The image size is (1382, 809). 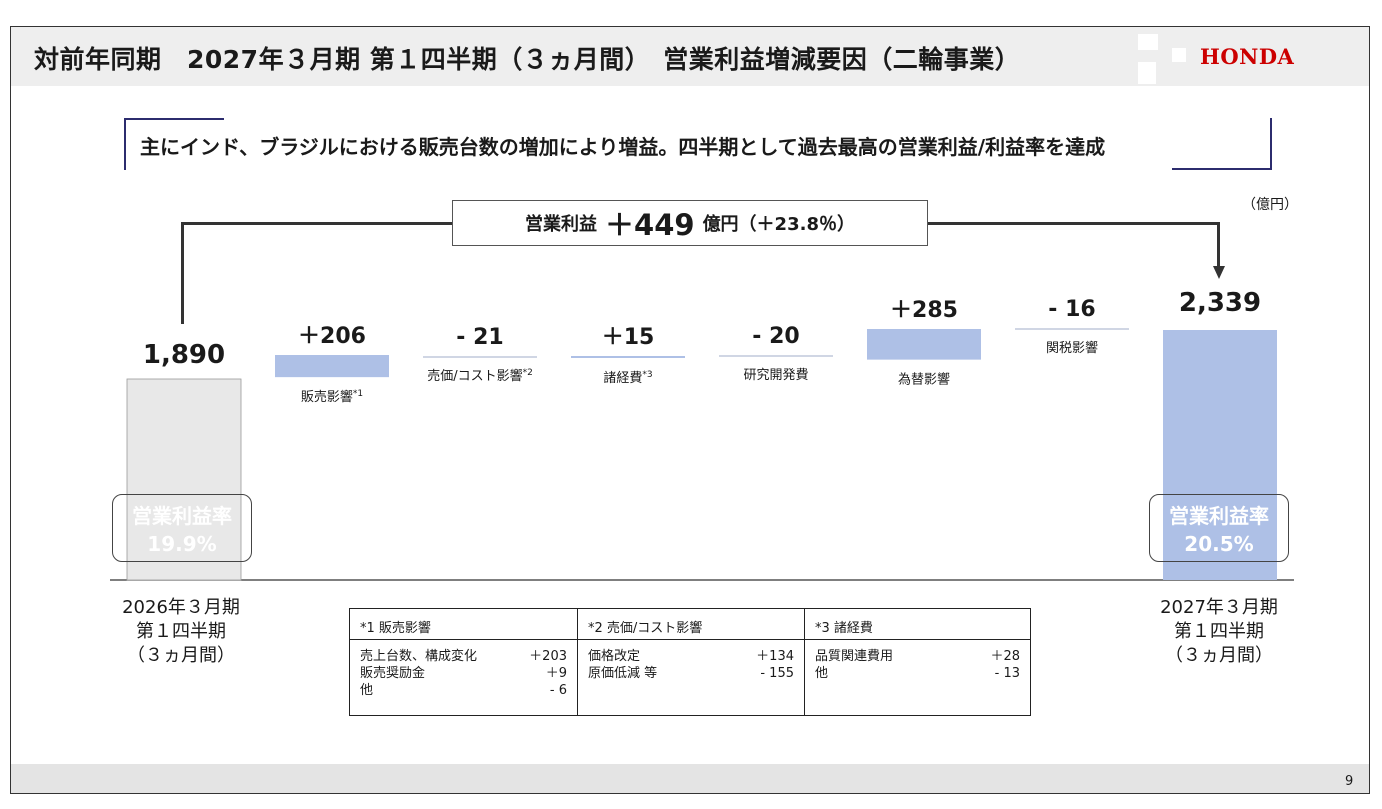 I want to click on bar-value-label: 2,339, so click(x=1220, y=303).